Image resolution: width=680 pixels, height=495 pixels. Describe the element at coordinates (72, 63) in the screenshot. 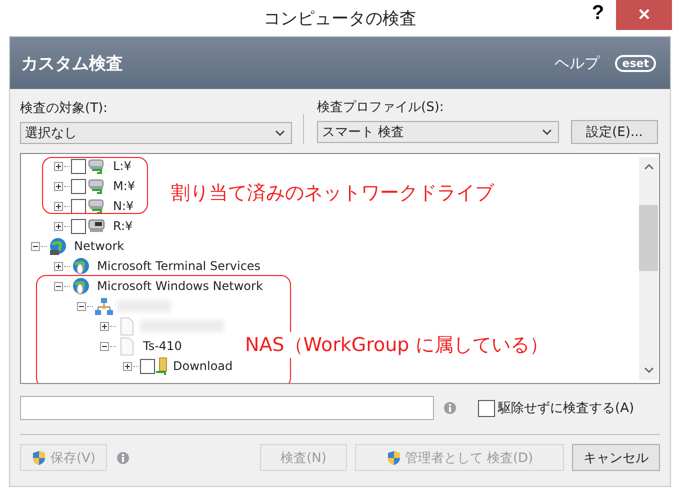

I see `header-title: カスタム検査` at that location.